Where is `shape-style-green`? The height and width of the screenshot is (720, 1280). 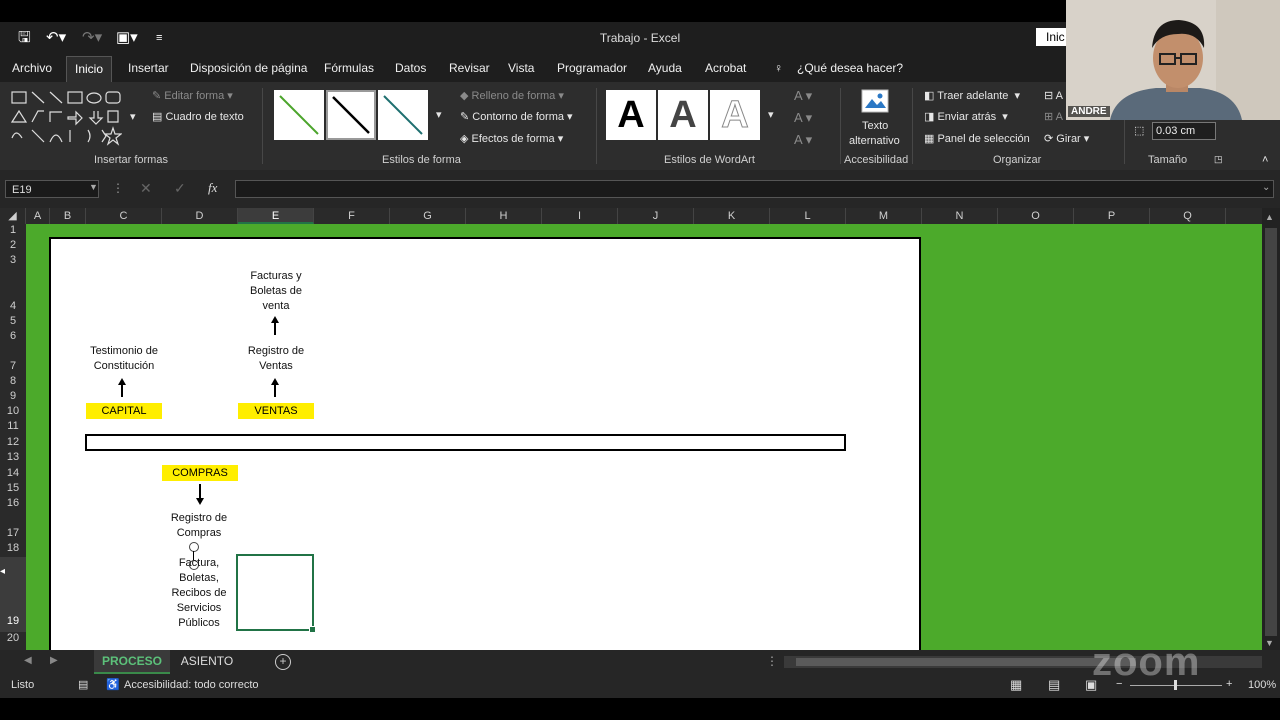 shape-style-green is located at coordinates (299, 115).